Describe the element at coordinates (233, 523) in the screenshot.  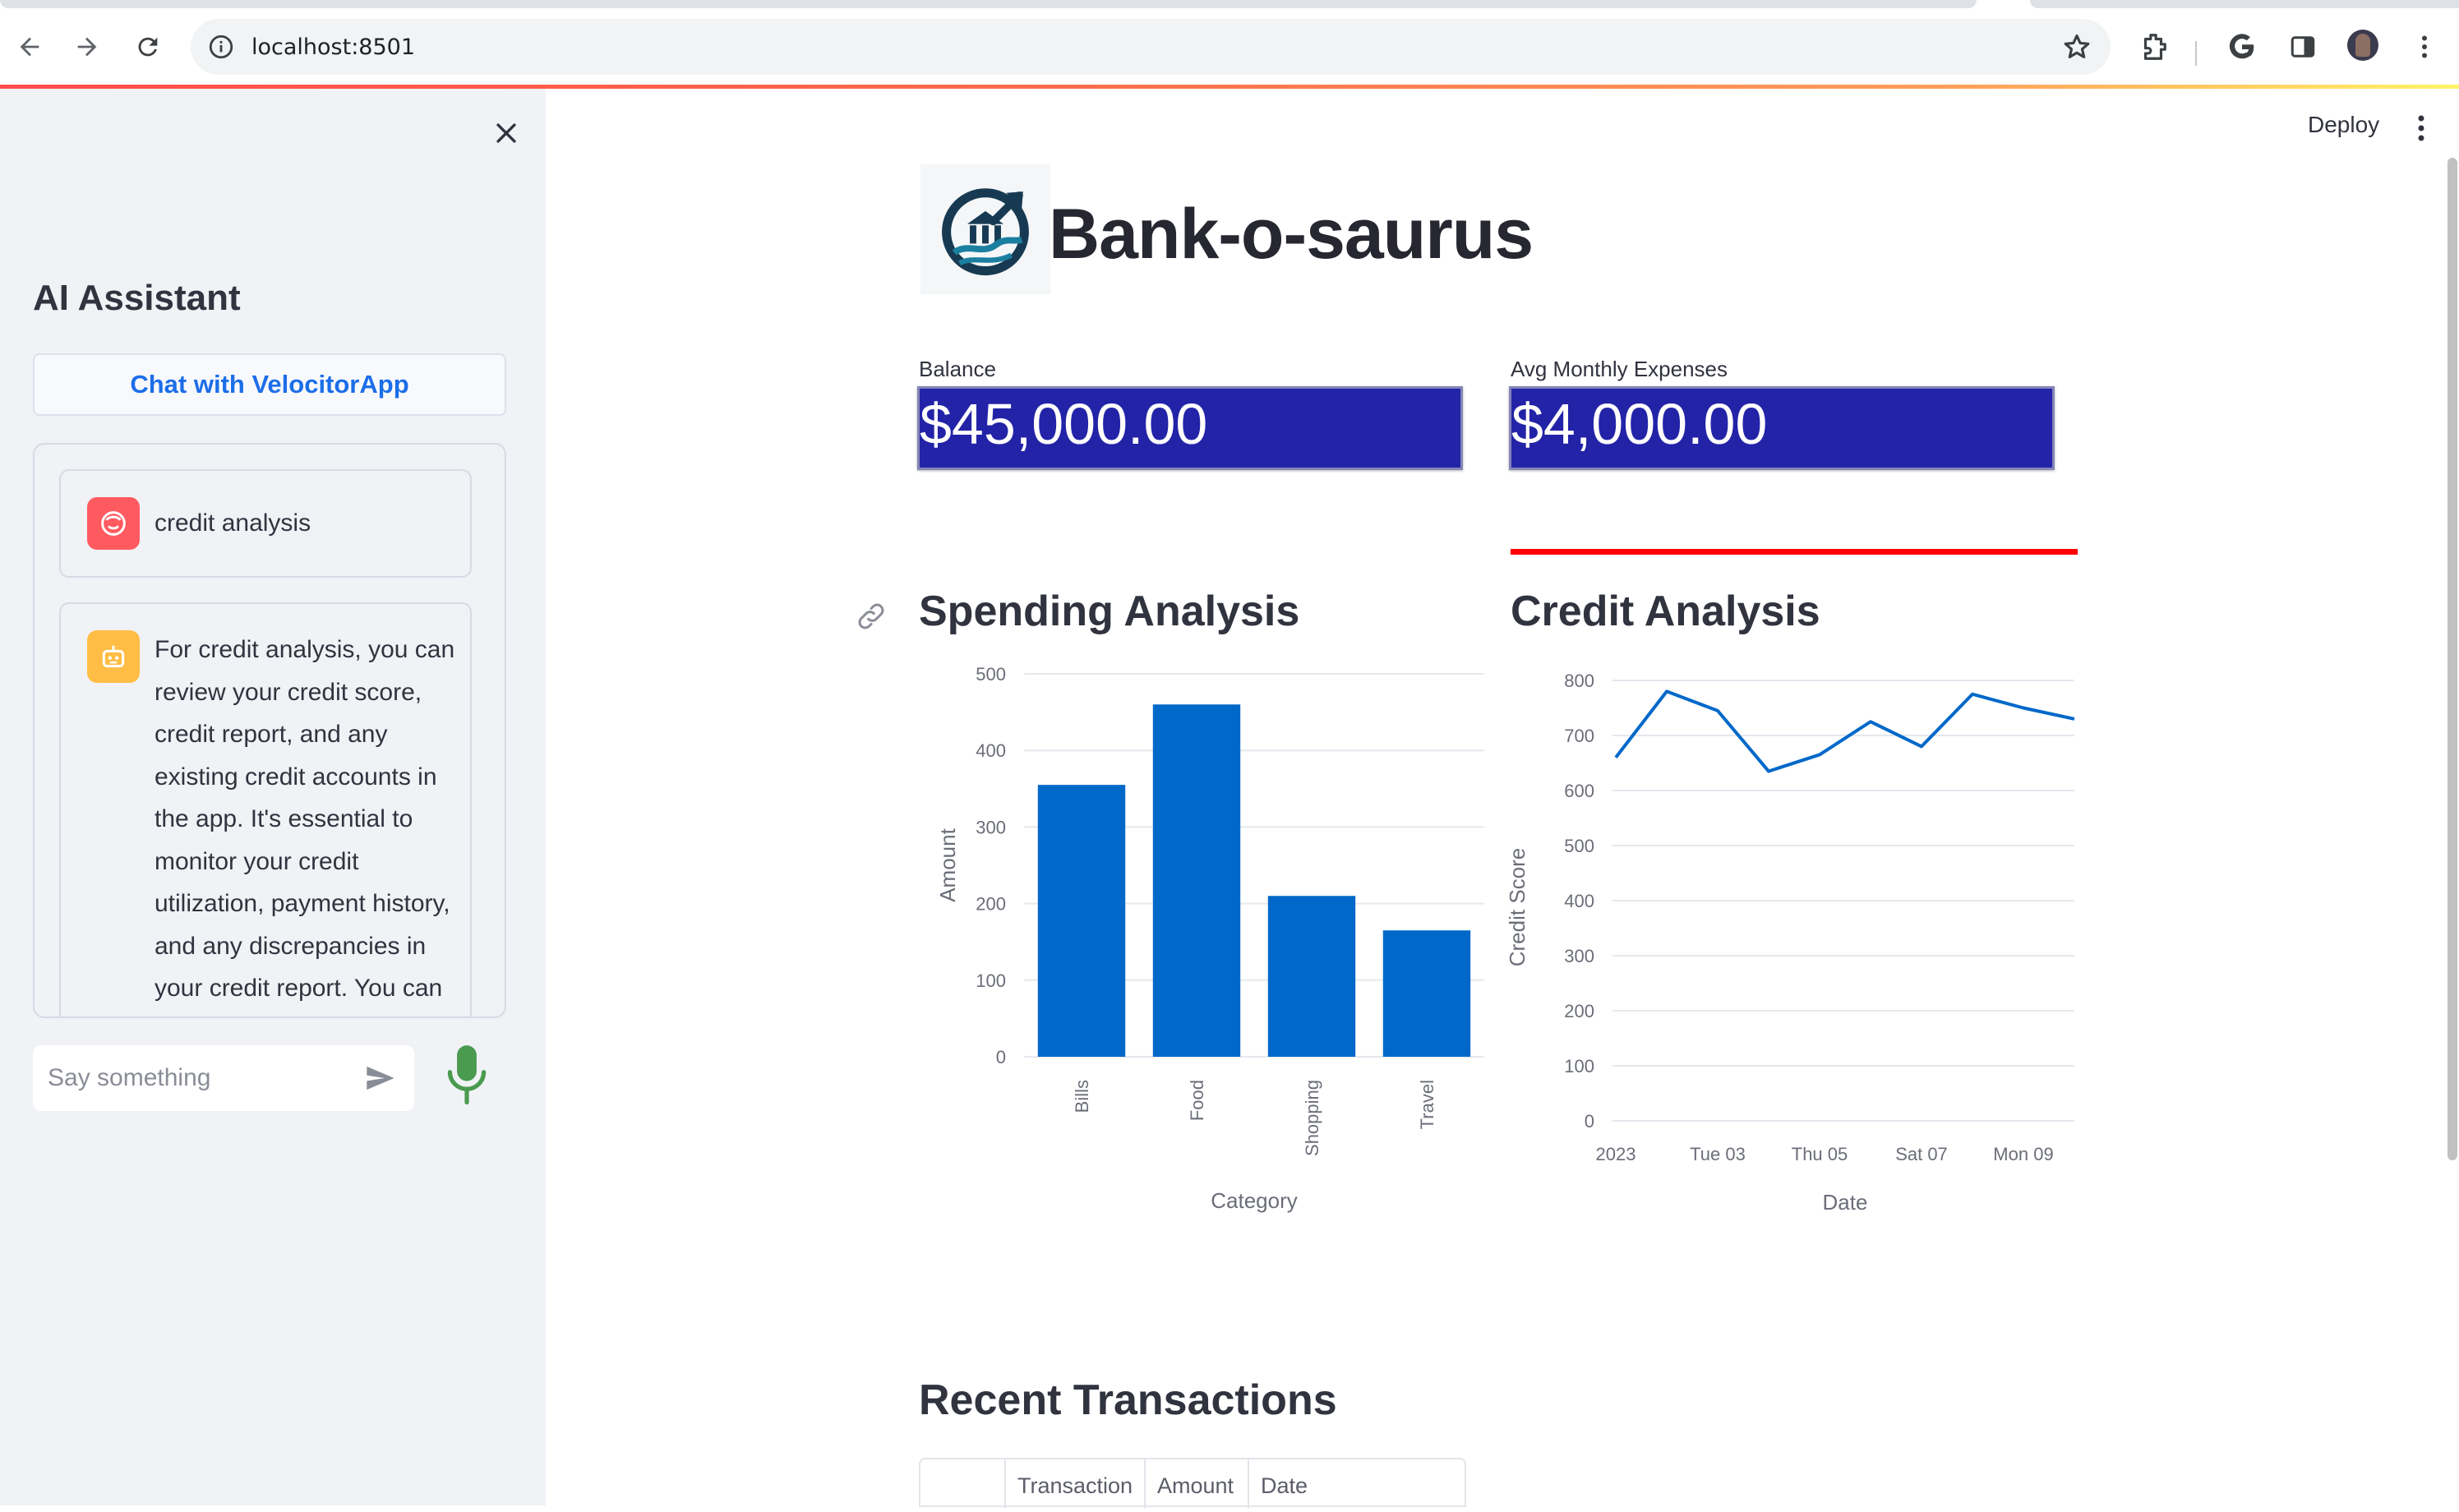
I see `user-message-text: credit analysis` at that location.